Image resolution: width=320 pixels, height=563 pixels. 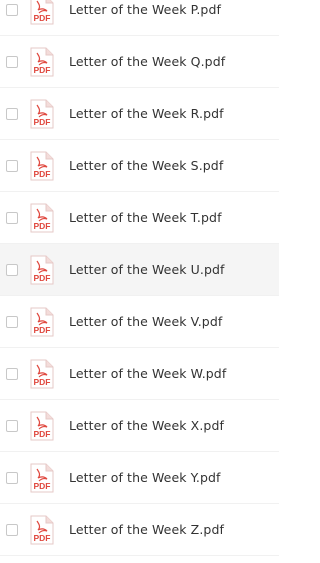 I want to click on file-name: Letter of the Week Y.pdf, so click(x=145, y=477).